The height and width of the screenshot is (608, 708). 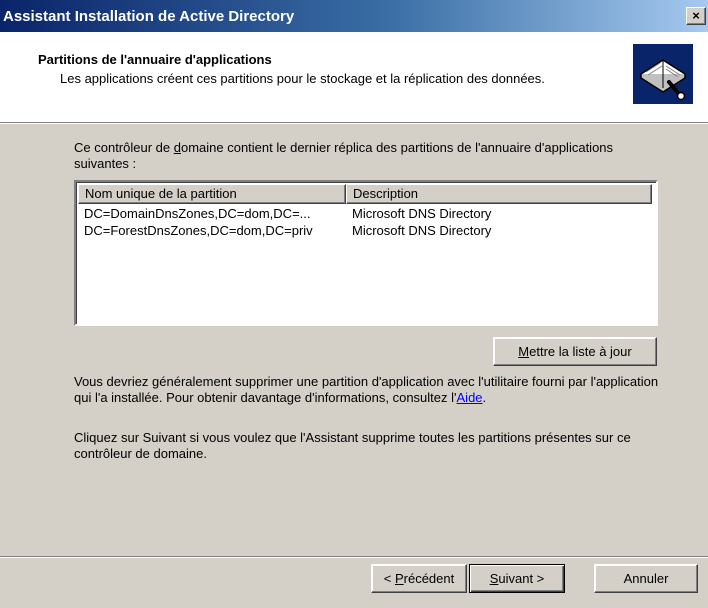 What do you see at coordinates (198, 230) in the screenshot?
I see `partition-name-cell: DC=ForestDnsZones,DC=dom,DC=priv` at bounding box center [198, 230].